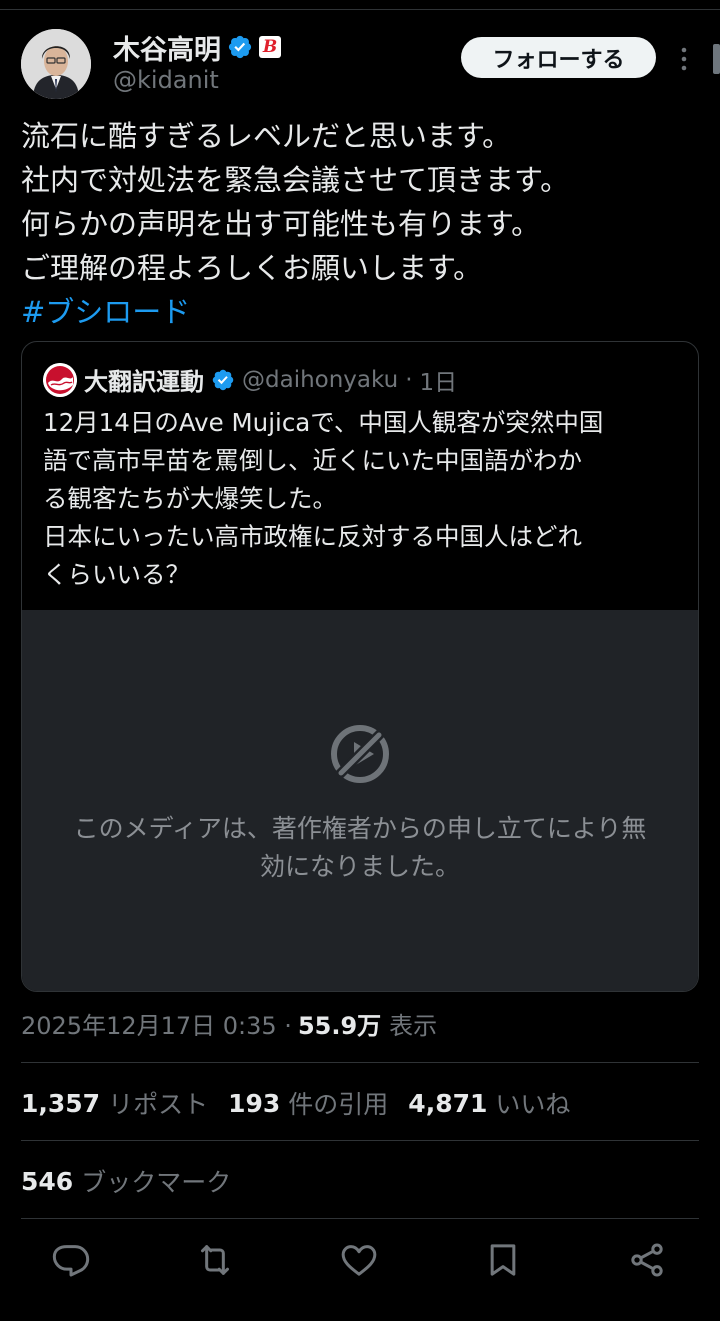 The image size is (720, 1321). Describe the element at coordinates (320, 379) in the screenshot. I see `quoted-author-handle: @daihonyaku` at that location.